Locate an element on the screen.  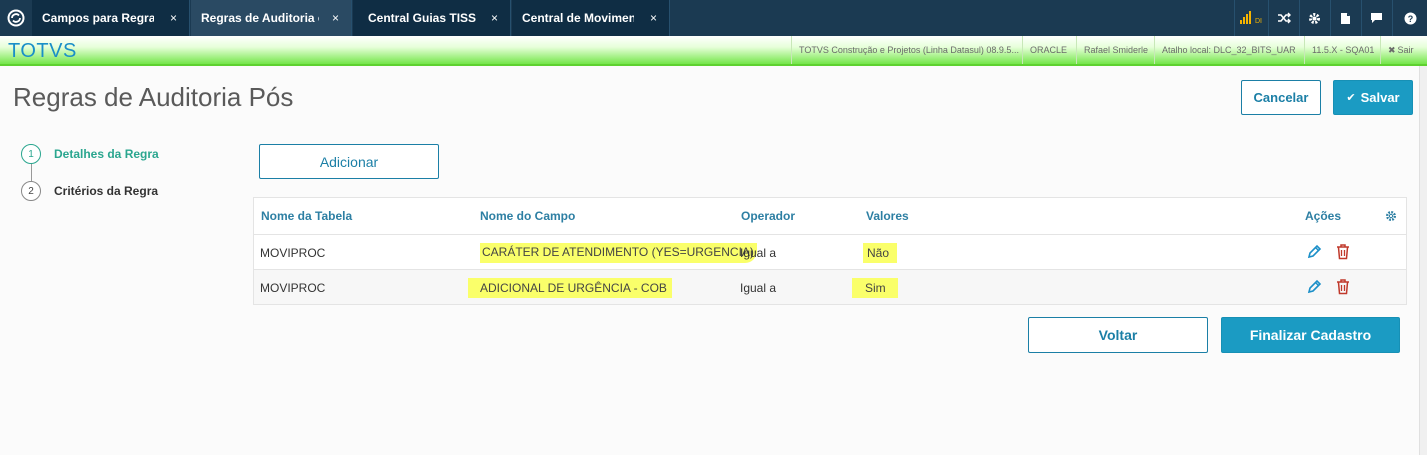
step-label: Critérios da Regra is located at coordinates (106, 191).